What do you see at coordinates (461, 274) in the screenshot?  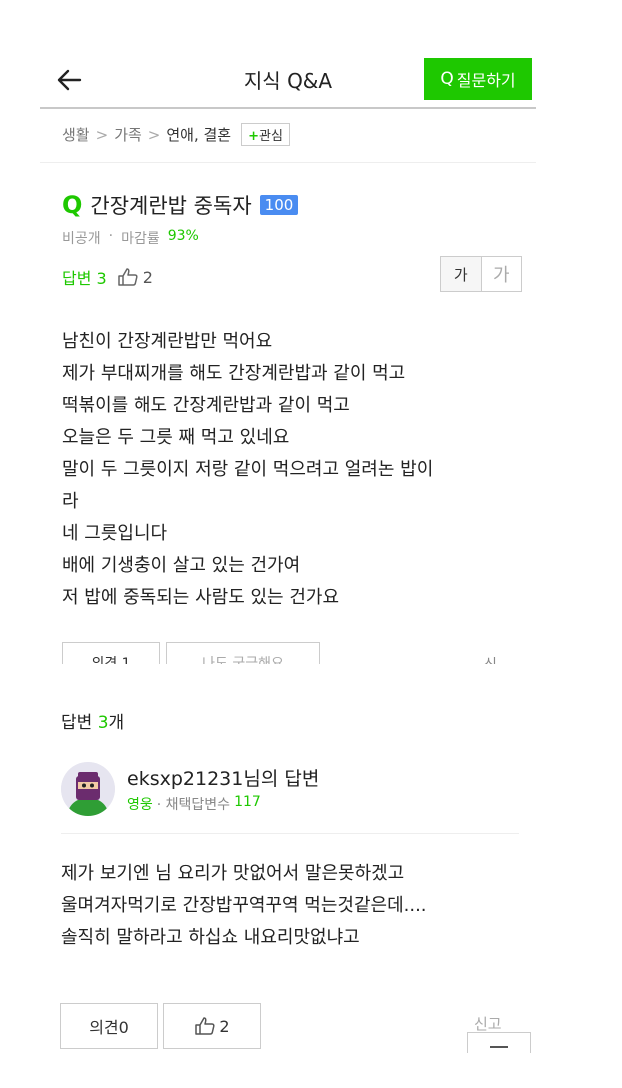 I see `font-small-button: 가` at bounding box center [461, 274].